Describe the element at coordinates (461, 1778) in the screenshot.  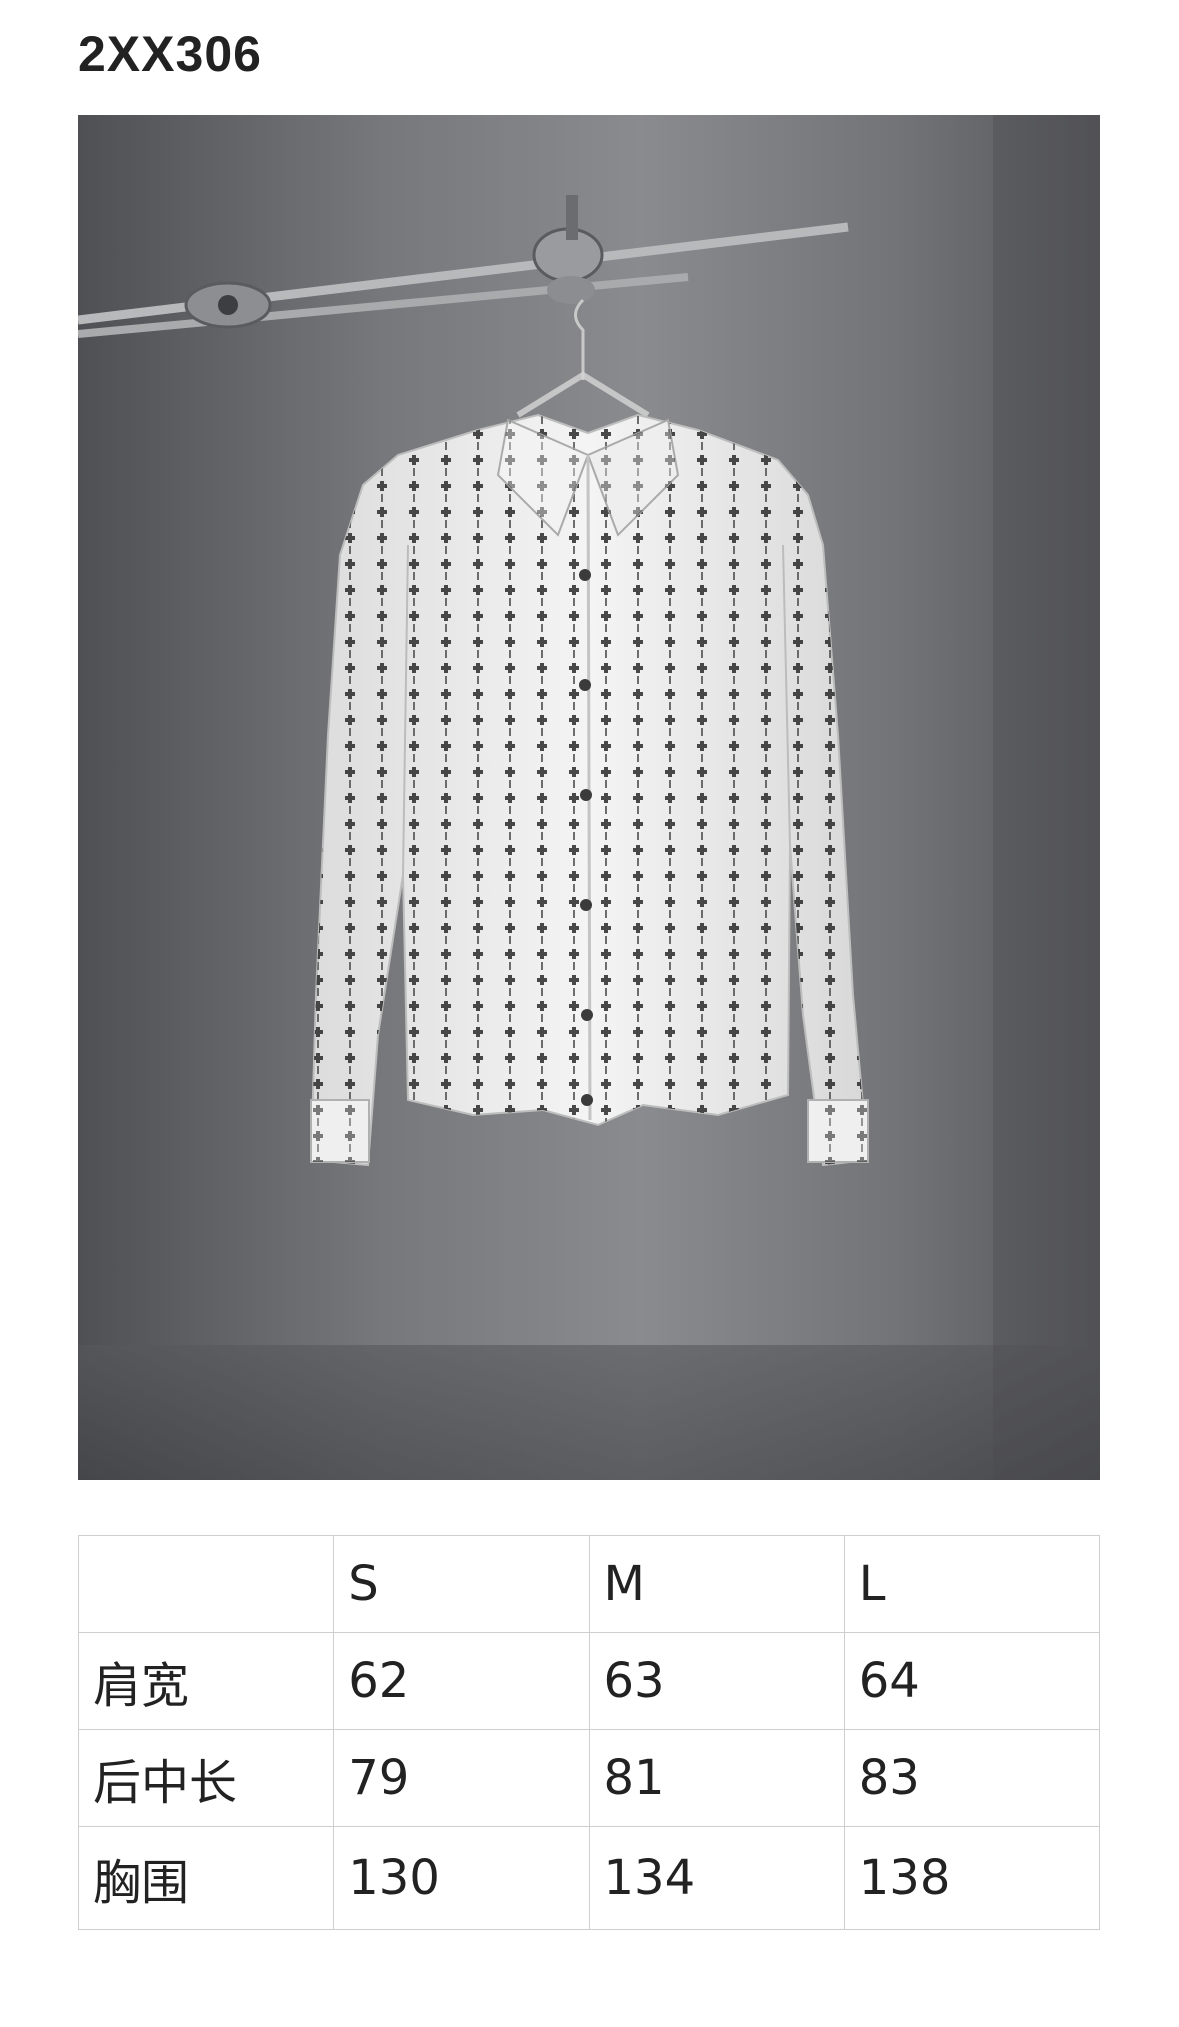
I see `table-cell: 79` at that location.